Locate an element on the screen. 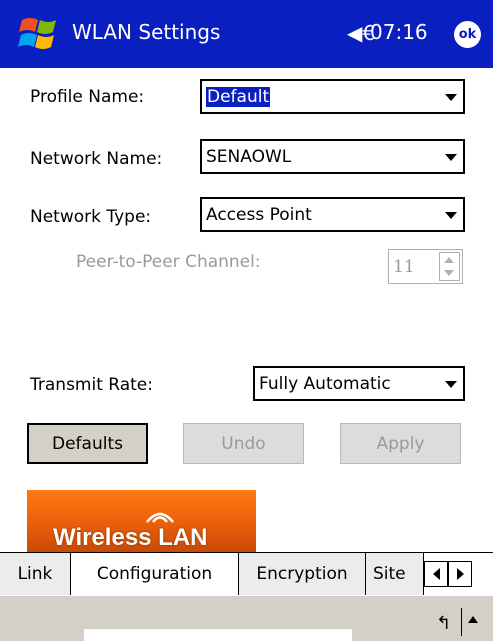  network-name-value: SENAOWL is located at coordinates (249, 157).